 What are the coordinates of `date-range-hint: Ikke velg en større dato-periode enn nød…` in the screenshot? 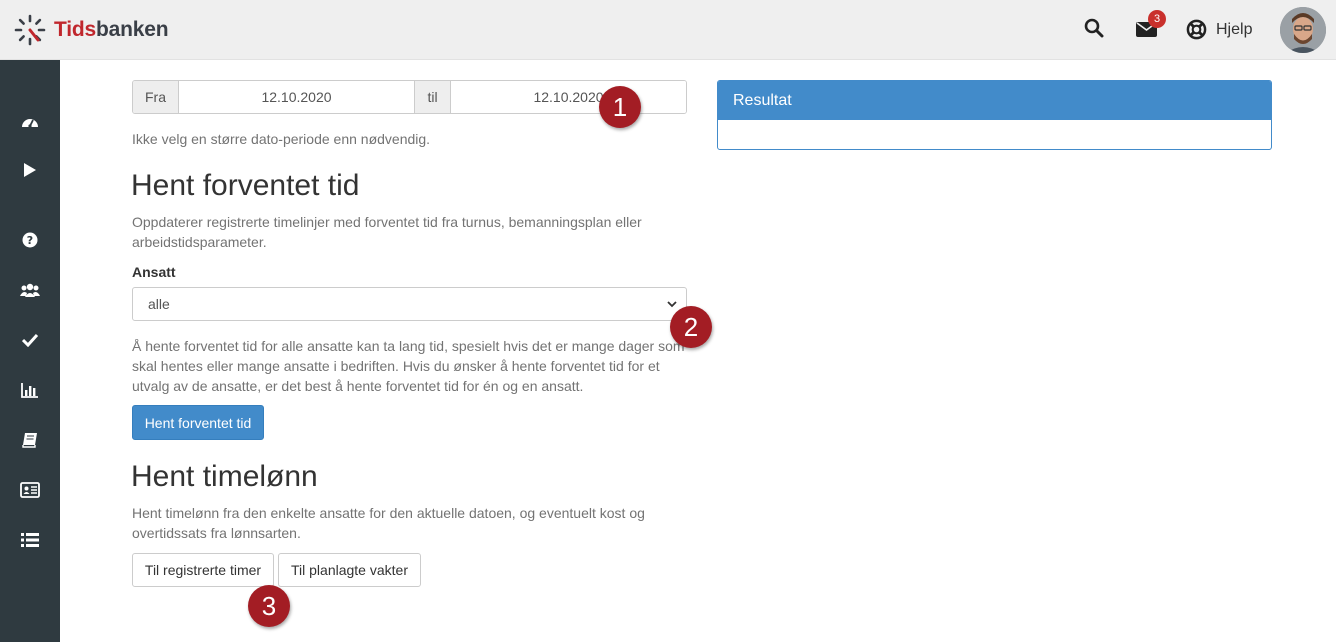 It's located at (281, 139).